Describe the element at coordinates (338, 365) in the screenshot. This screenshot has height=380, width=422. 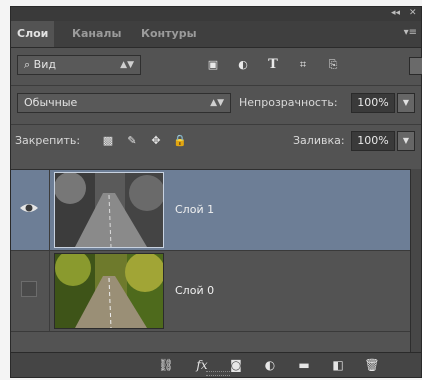
I see `new-layer-icon: ◧` at that location.